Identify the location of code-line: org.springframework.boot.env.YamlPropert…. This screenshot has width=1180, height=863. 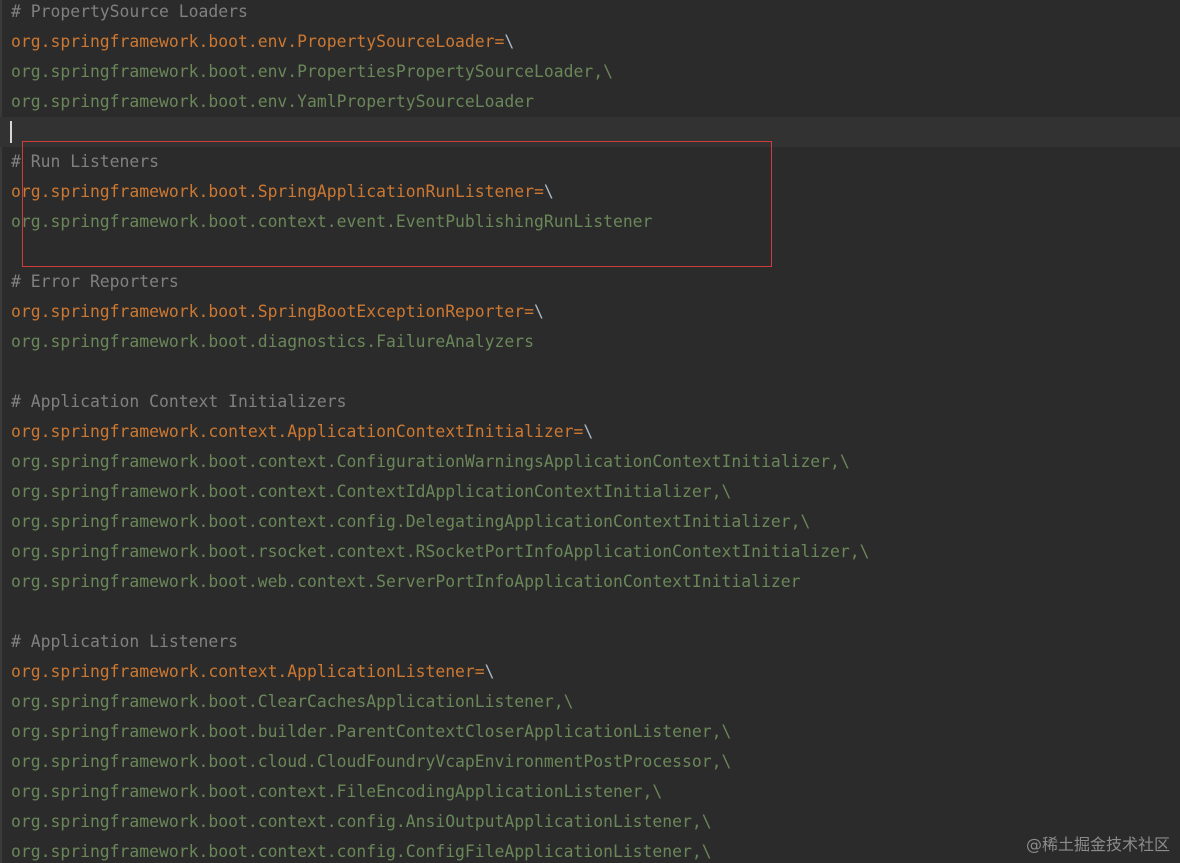
(590, 102).